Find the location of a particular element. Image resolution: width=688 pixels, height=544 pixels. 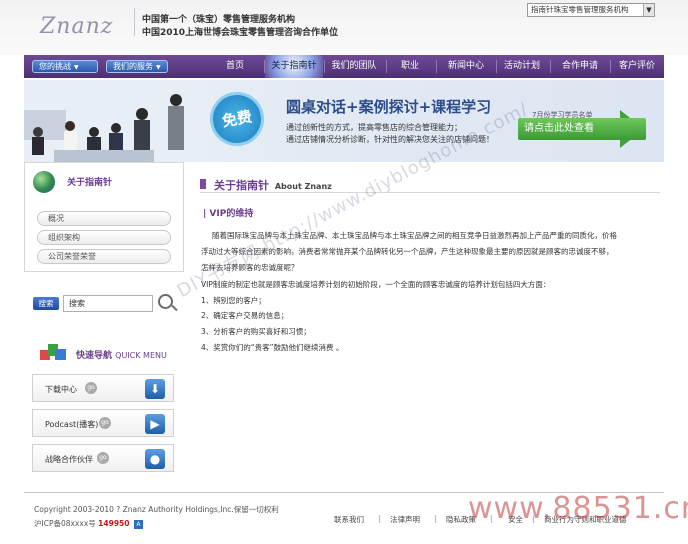

about-sidebar: 关于指南针 概况 组织架构 公司荣誉荣誉 is located at coordinates (104, 217).